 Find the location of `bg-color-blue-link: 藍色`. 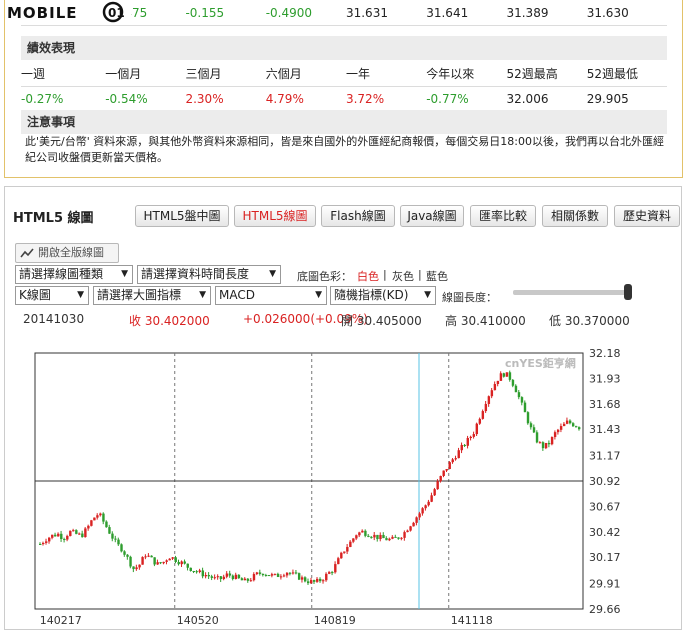

bg-color-blue-link: 藍色 is located at coordinates (437, 276).